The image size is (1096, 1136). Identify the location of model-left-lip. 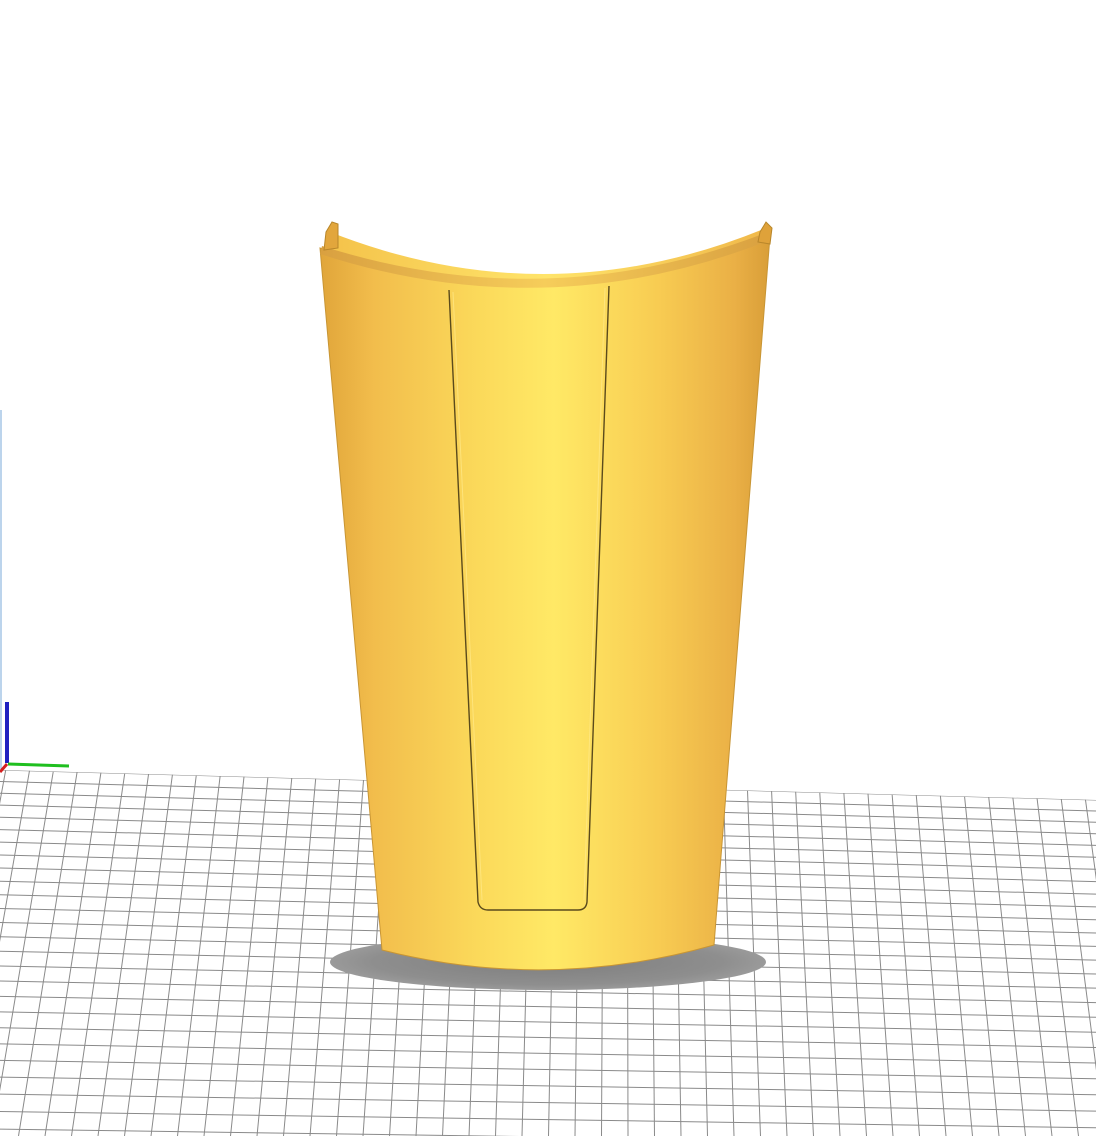
(331, 236).